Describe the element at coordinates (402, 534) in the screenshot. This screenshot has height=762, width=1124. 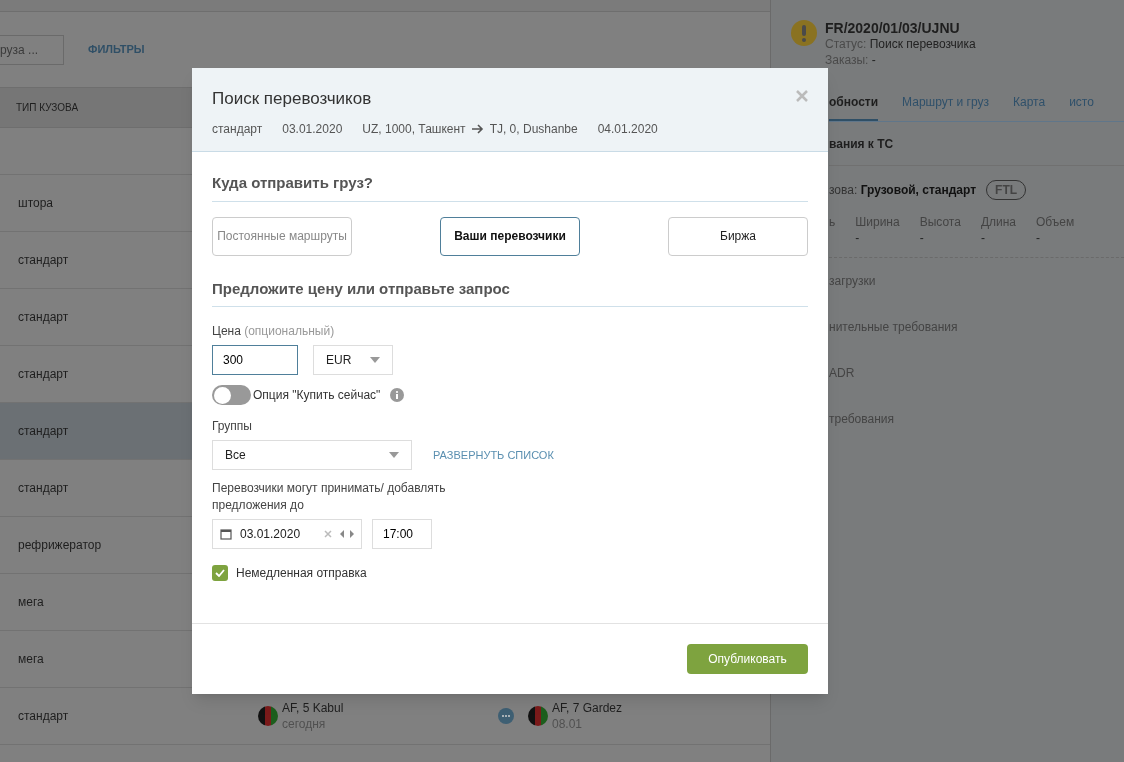
I see `time-field: 17:00` at that location.